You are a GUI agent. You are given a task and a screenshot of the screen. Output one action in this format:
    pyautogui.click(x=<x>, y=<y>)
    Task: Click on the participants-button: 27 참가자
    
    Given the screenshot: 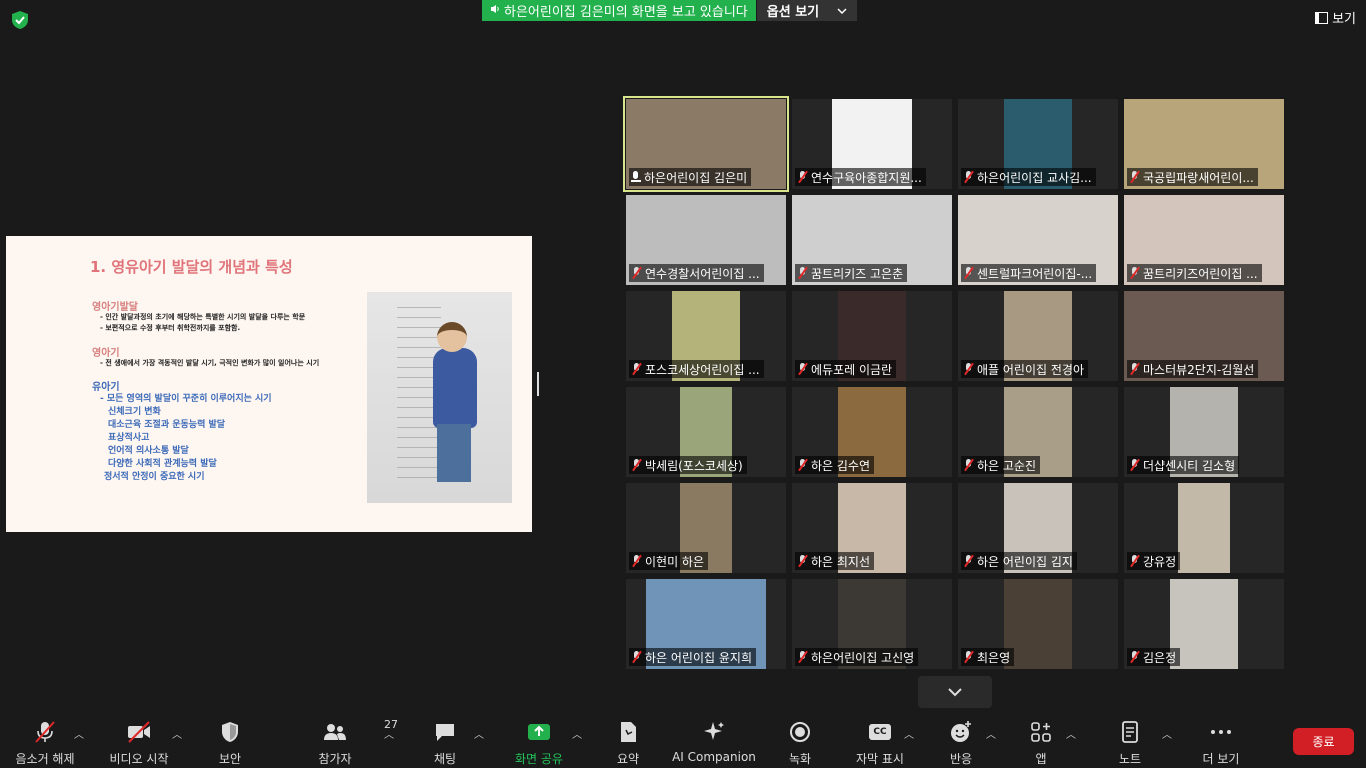 What is the action you would take?
    pyautogui.click(x=344, y=742)
    